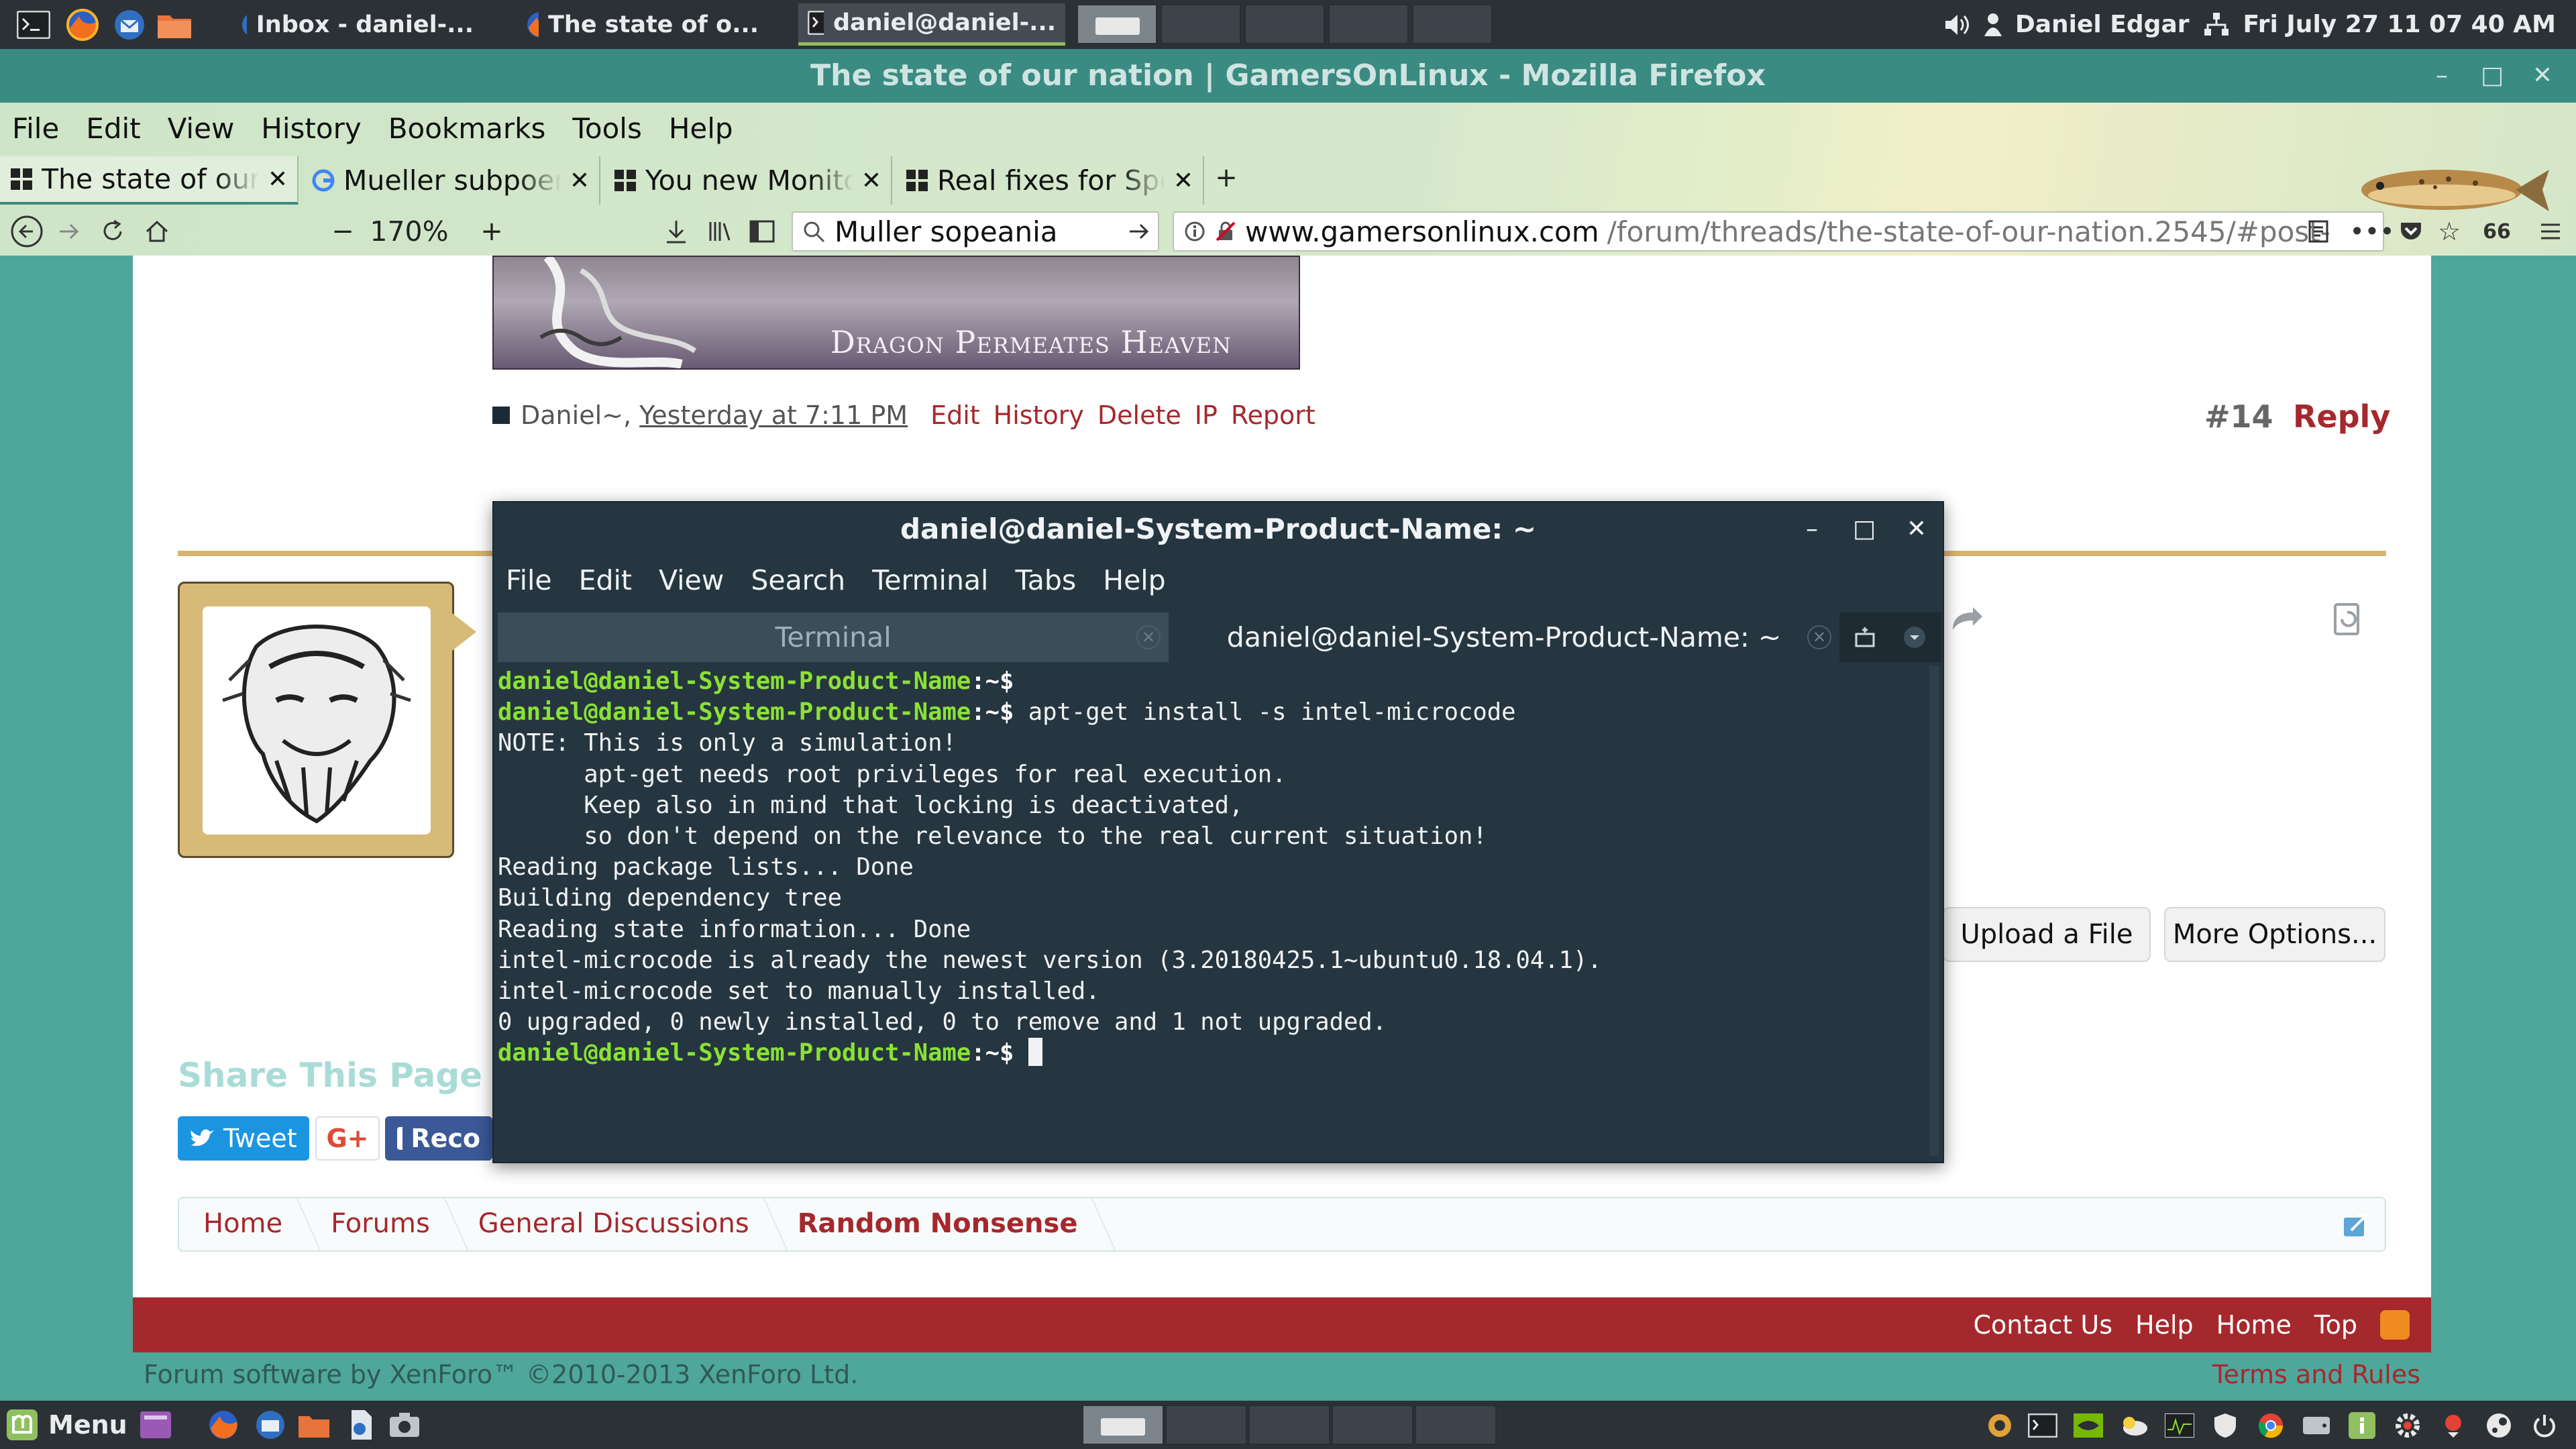 The image size is (2576, 1449). What do you see at coordinates (2254, 1325) in the screenshot?
I see `footer-home-link: Home` at bounding box center [2254, 1325].